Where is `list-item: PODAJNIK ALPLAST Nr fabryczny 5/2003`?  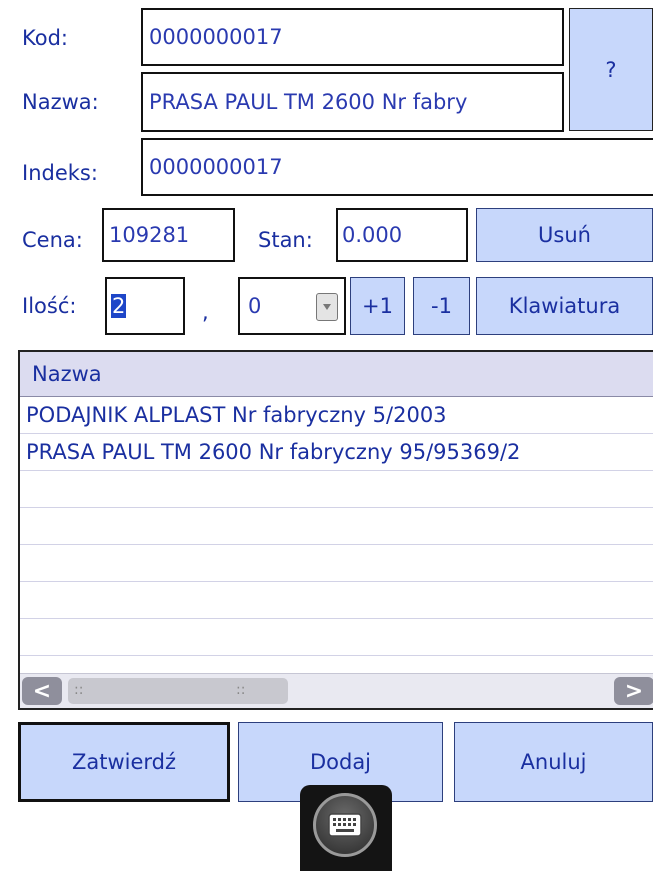
list-item: PODAJNIK ALPLAST Nr fabryczny 5/2003 is located at coordinates (336, 415).